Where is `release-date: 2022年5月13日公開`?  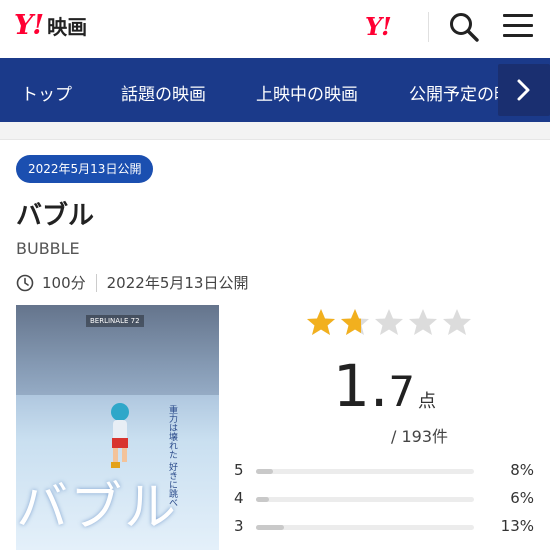 release-date: 2022年5月13日公開 is located at coordinates (177, 283).